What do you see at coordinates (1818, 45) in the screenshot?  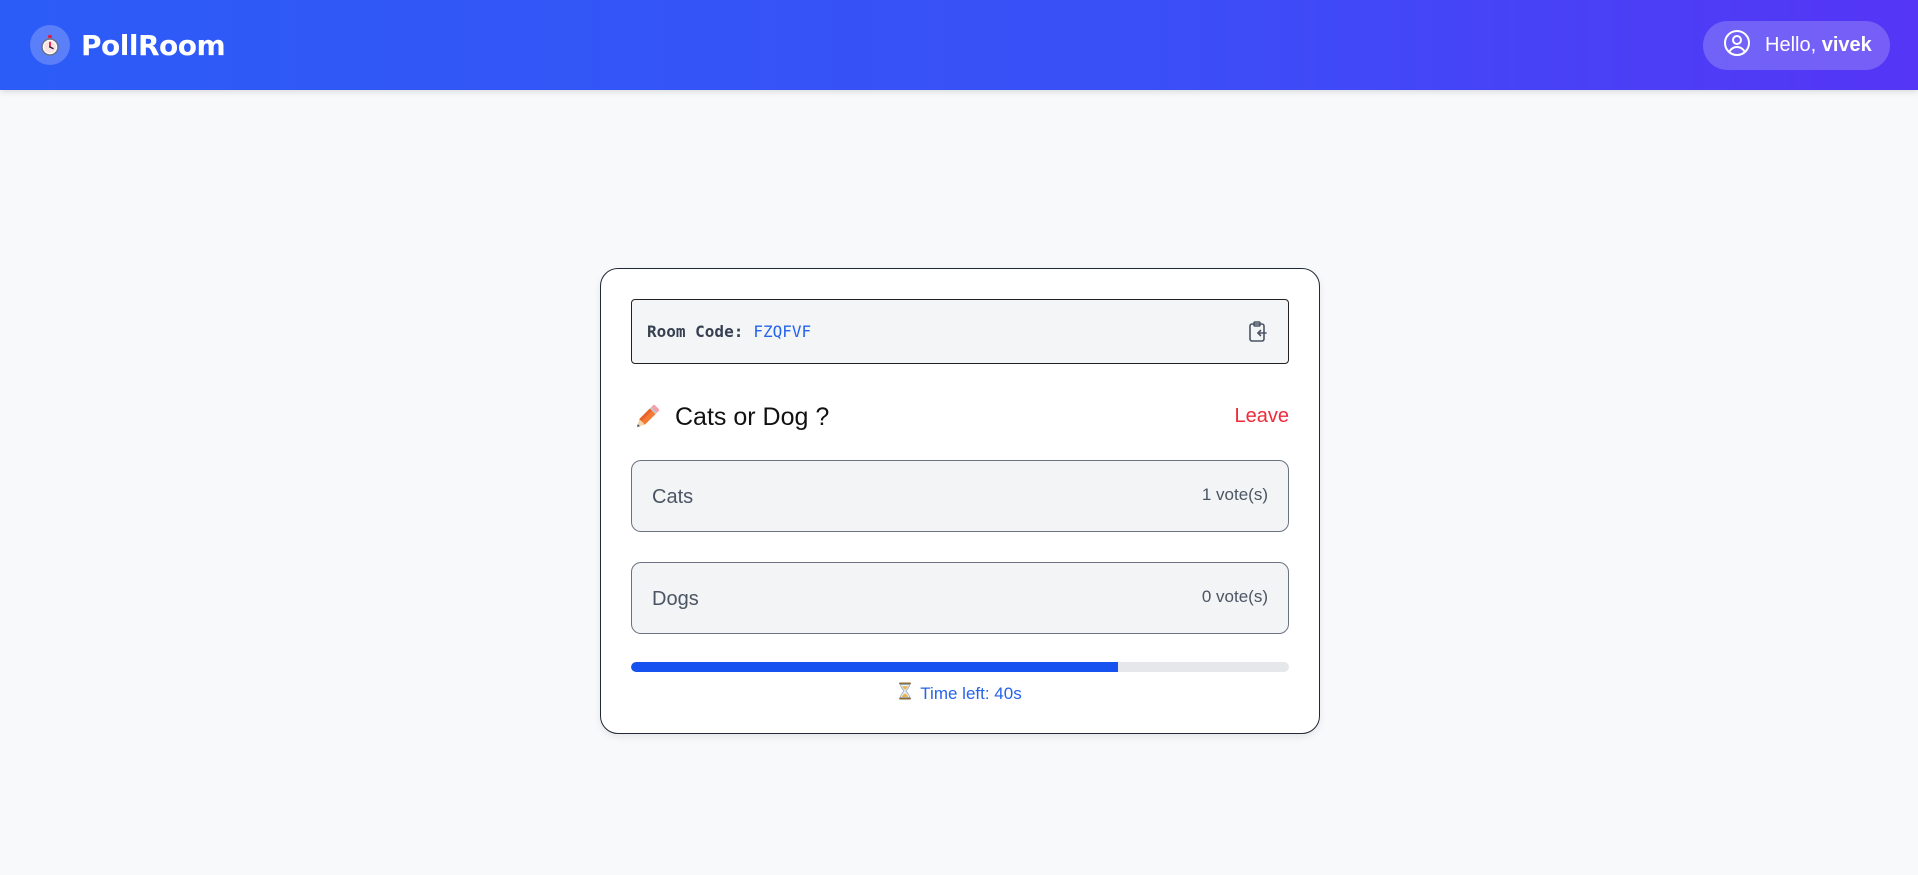 I see `user-greeting: Hello, vivek` at bounding box center [1818, 45].